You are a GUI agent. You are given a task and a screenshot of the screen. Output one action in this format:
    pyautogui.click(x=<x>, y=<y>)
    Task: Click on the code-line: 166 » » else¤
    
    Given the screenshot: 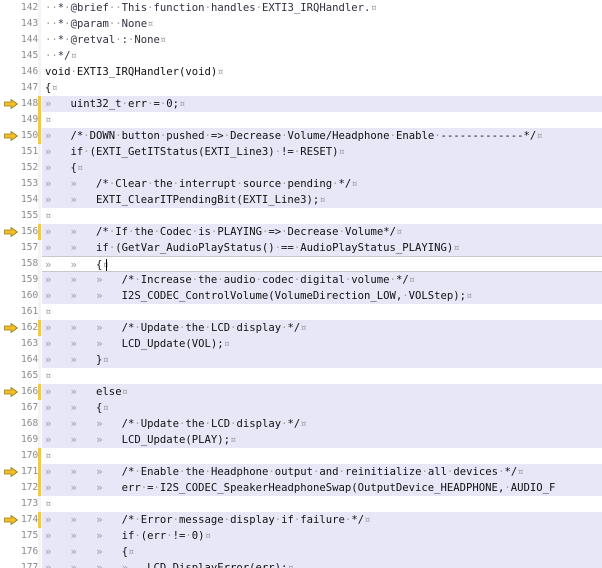 What is the action you would take?
    pyautogui.click(x=301, y=392)
    